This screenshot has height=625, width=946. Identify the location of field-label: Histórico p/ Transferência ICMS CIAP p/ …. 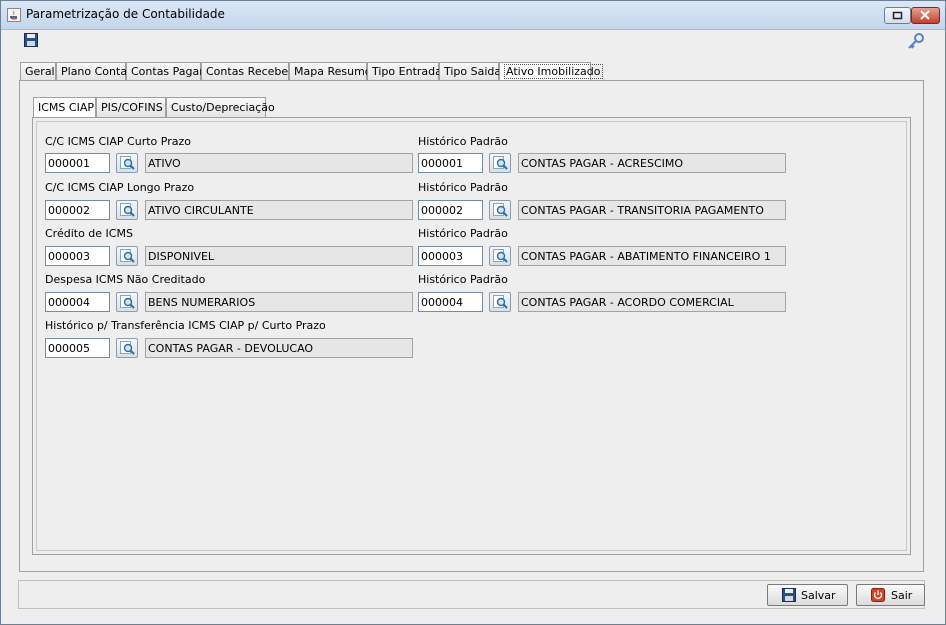
(185, 325).